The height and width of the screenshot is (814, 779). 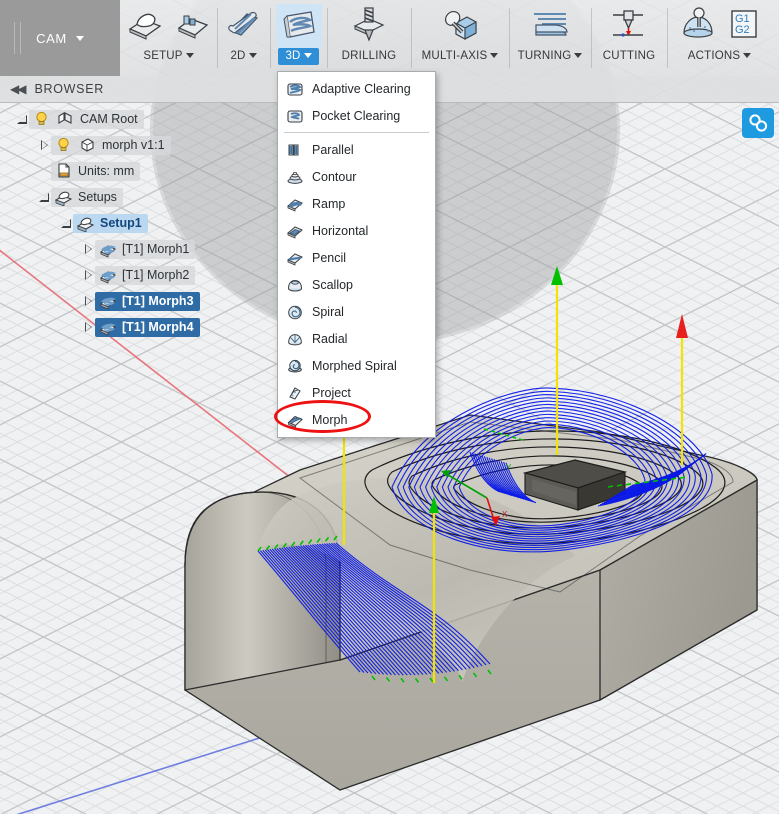 I want to click on panel-cutting-label: CUTTING, so click(x=629, y=56).